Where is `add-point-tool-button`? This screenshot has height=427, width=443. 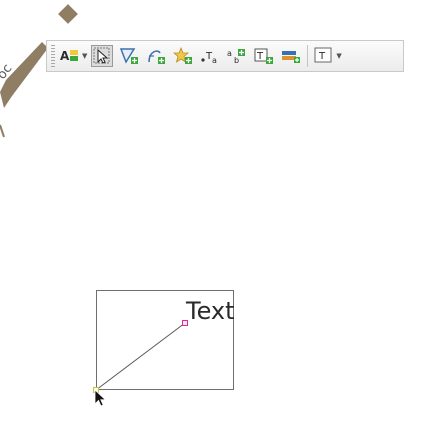
add-point-tool-button is located at coordinates (183, 56).